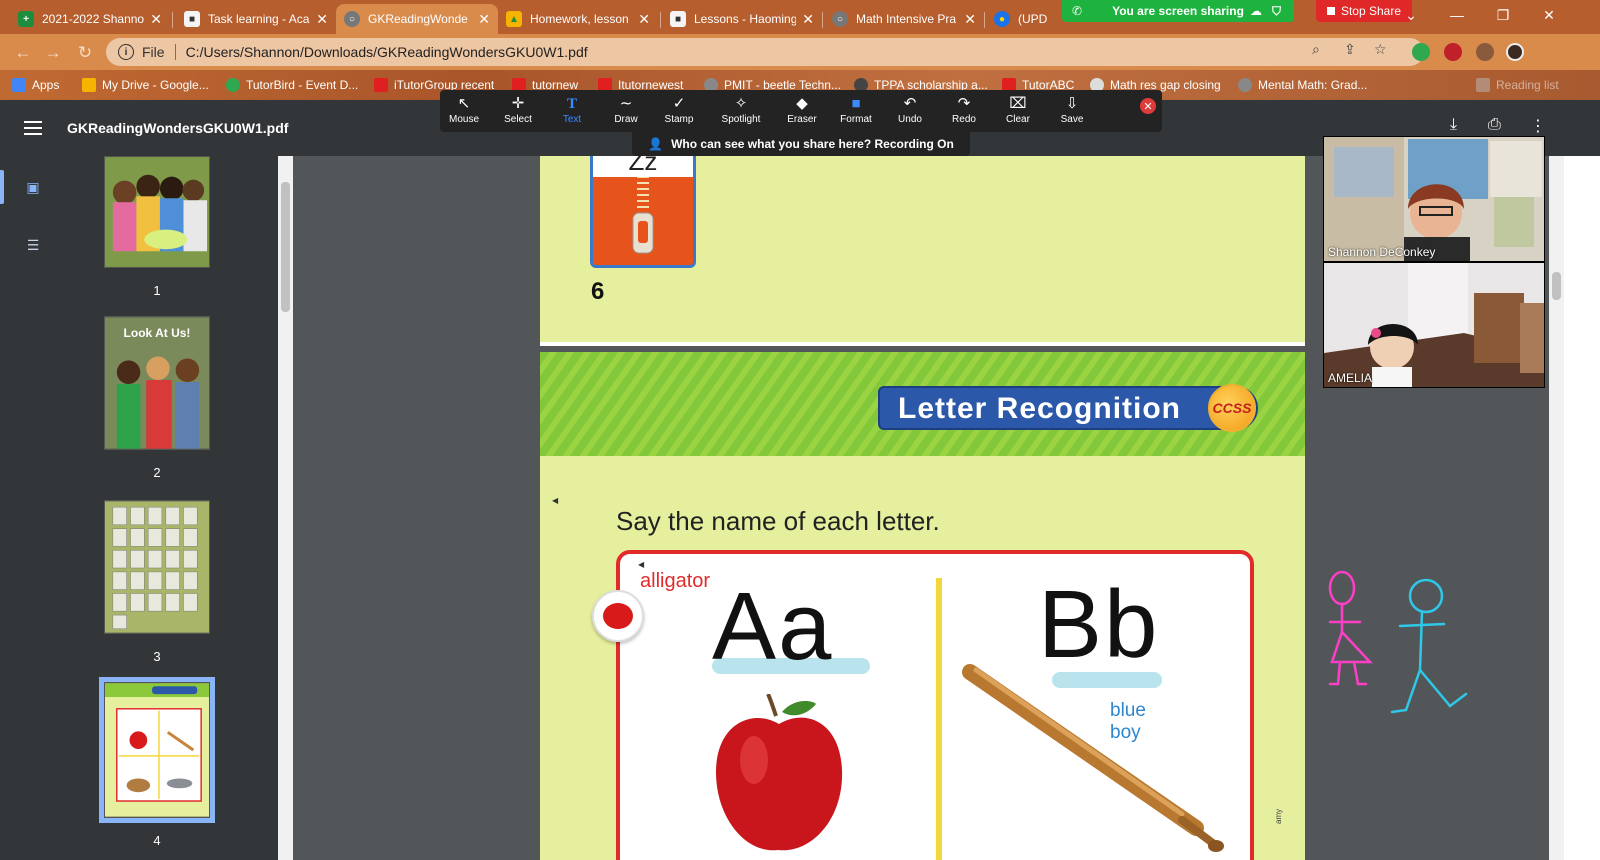 This screenshot has width=1600, height=860. What do you see at coordinates (285, 508) in the screenshot?
I see `sidebar-scrollbar` at bounding box center [285, 508].